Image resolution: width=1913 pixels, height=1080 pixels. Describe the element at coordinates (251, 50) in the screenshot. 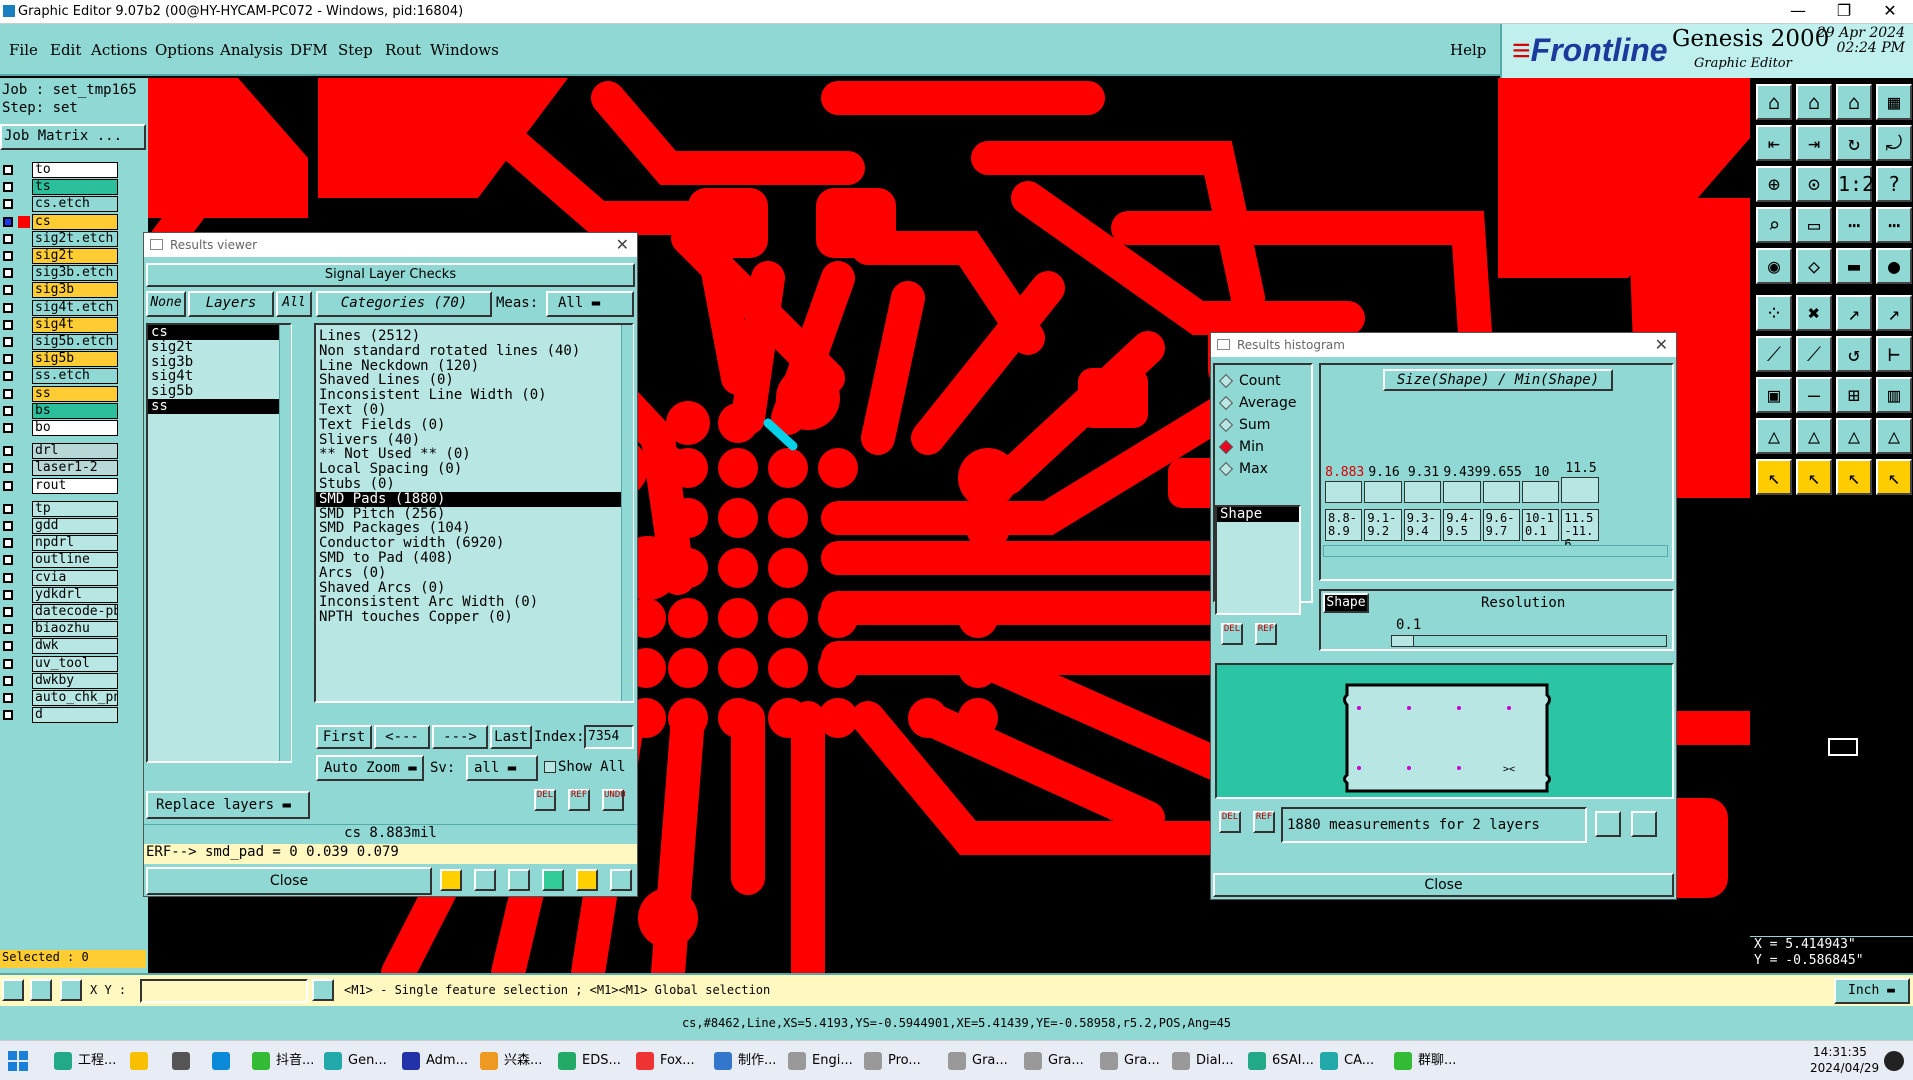

I see `menu-analysis: Analysis` at that location.